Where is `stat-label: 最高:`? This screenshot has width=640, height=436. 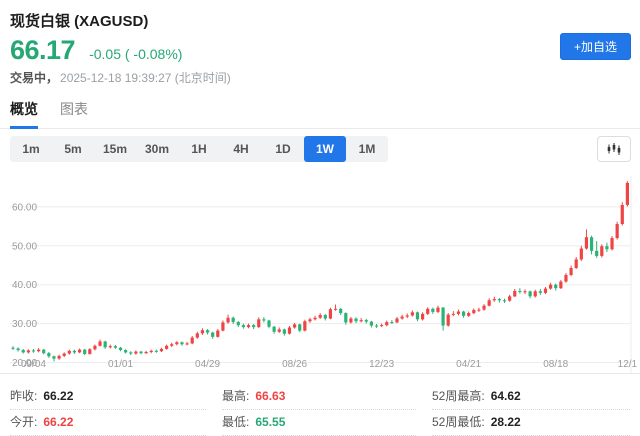 stat-label: 最高: is located at coordinates (236, 396).